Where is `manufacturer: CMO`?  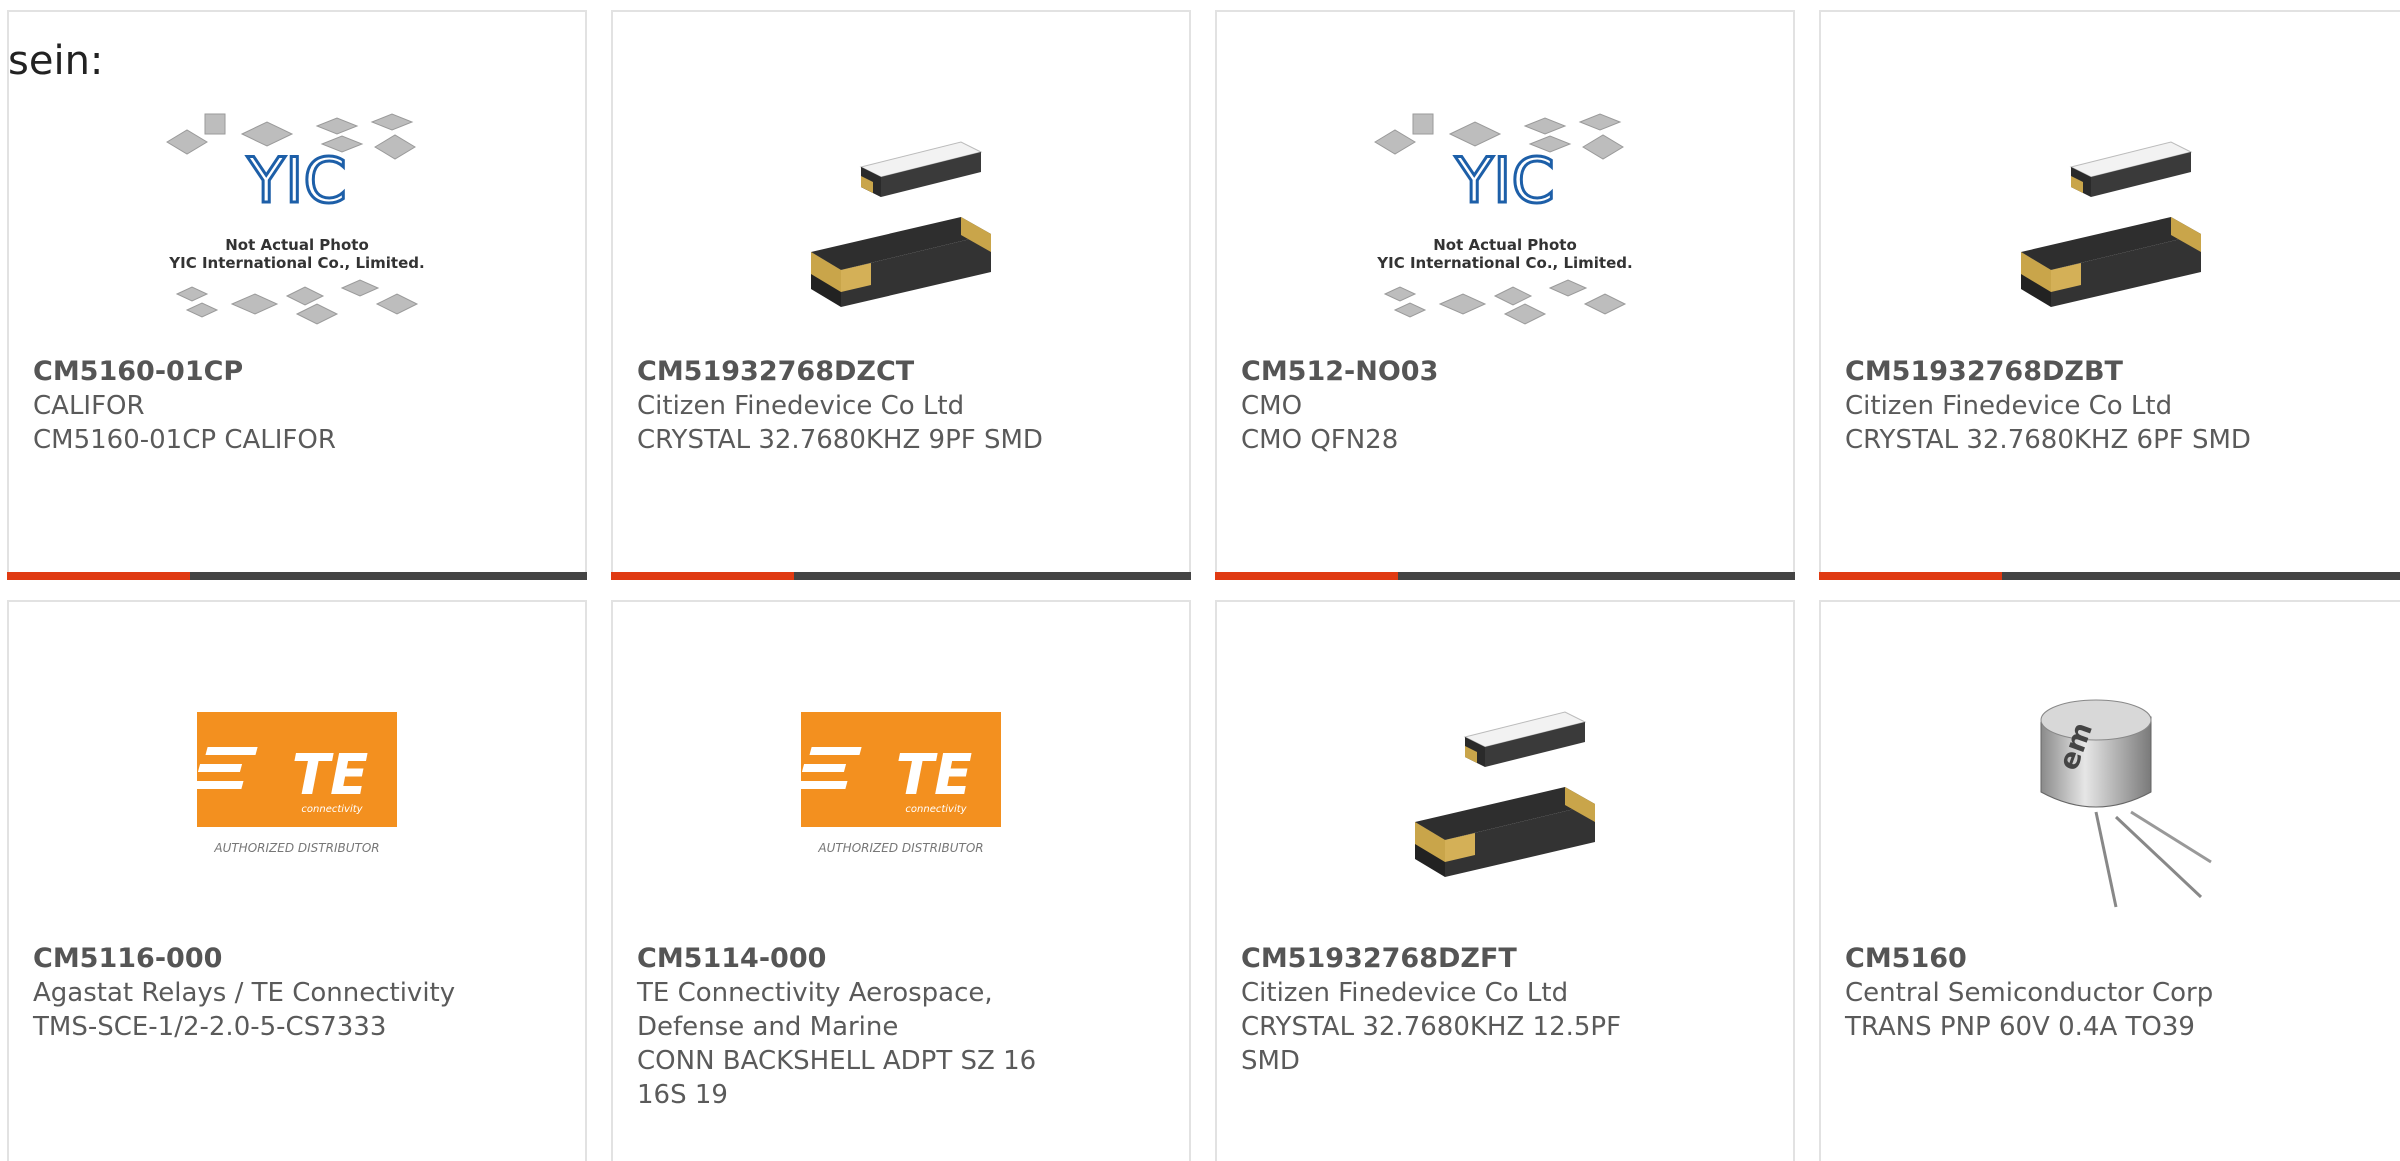
manufacturer: CMO is located at coordinates (1272, 406).